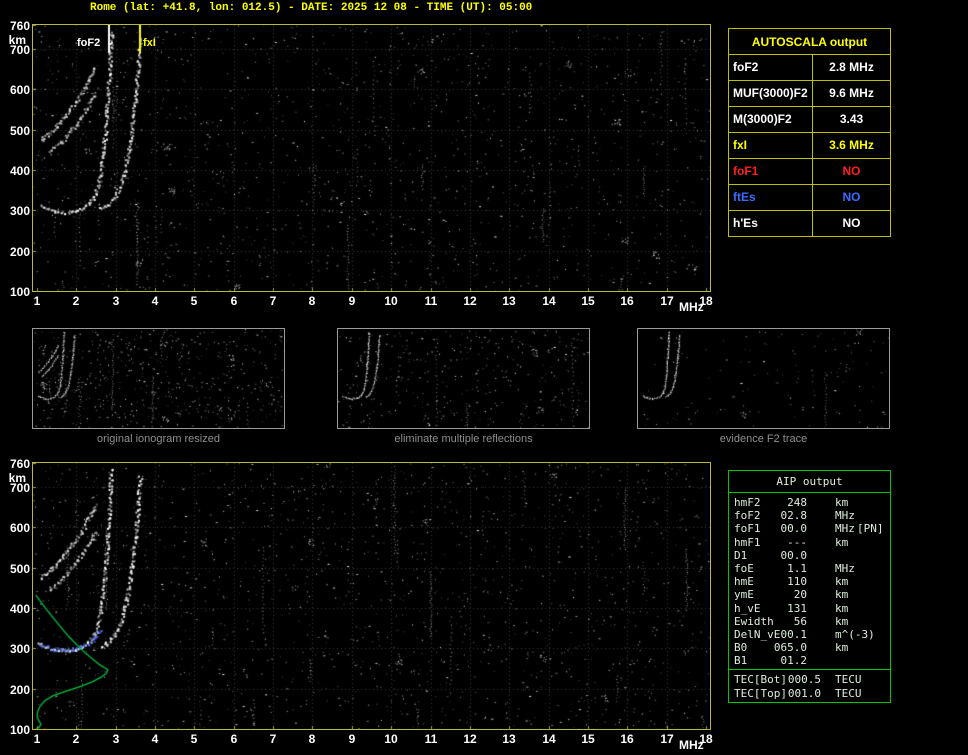  I want to click on axis-tick-label: 17, so click(667, 301).